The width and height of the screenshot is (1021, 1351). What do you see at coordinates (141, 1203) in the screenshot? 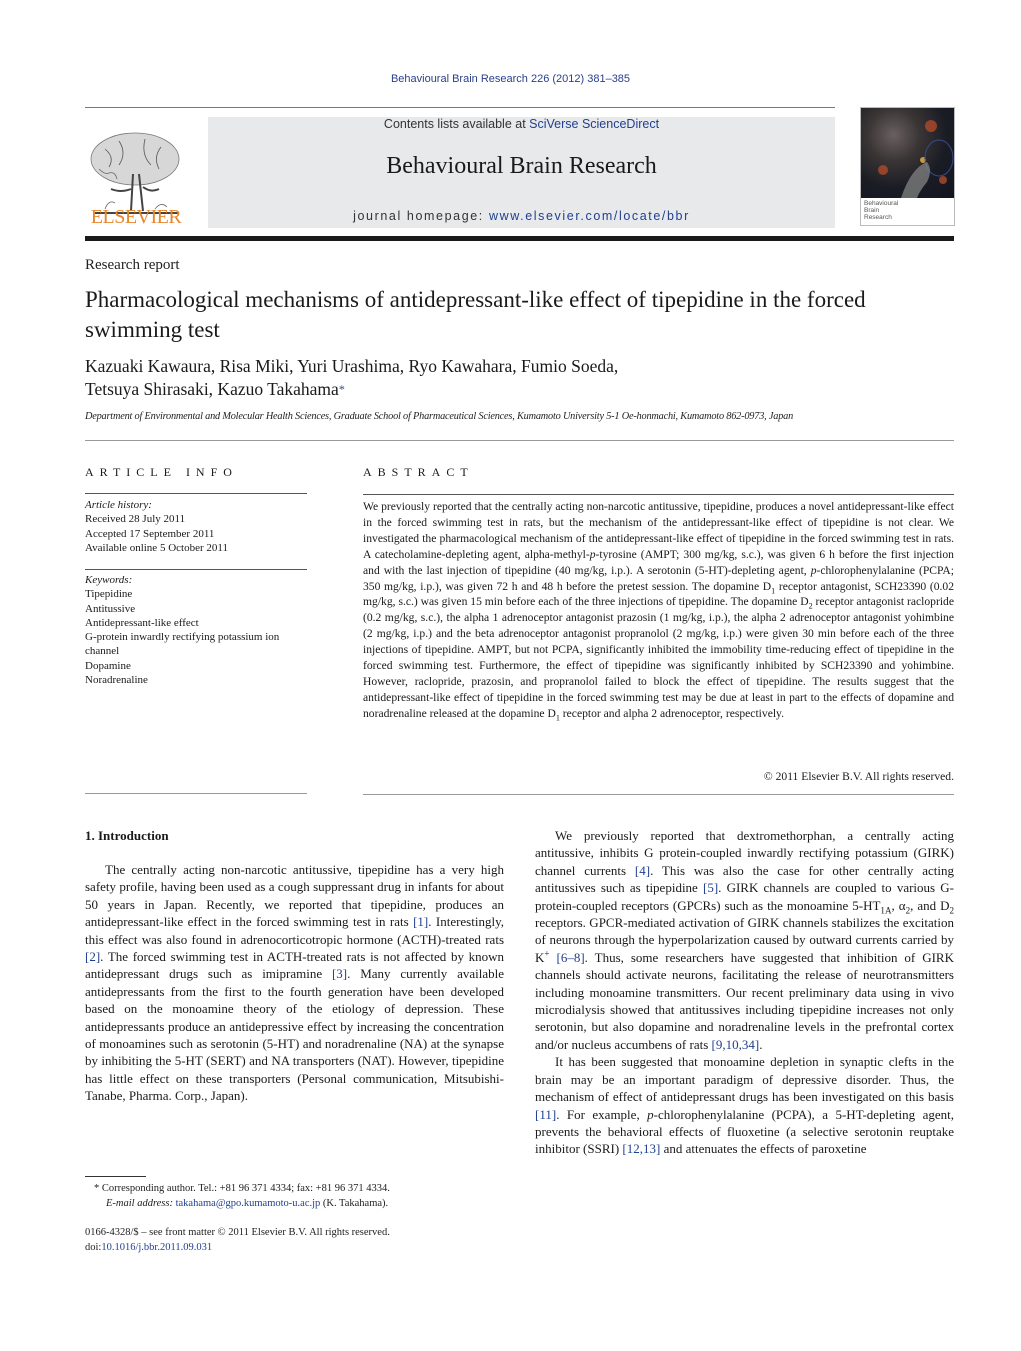
I see `email-label: E-mail address:` at bounding box center [141, 1203].